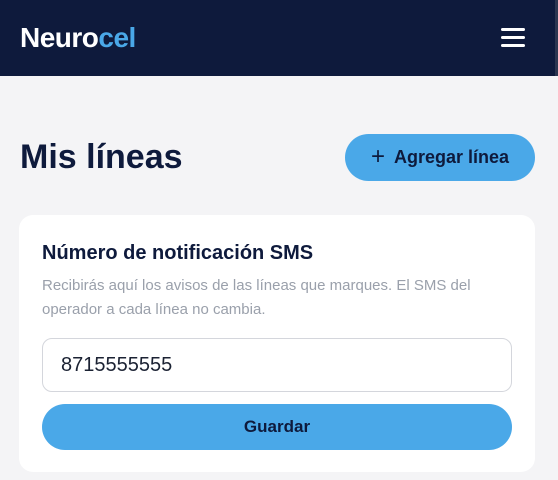 The height and width of the screenshot is (480, 558). What do you see at coordinates (101, 157) in the screenshot?
I see `page-title: Mis líneas` at bounding box center [101, 157].